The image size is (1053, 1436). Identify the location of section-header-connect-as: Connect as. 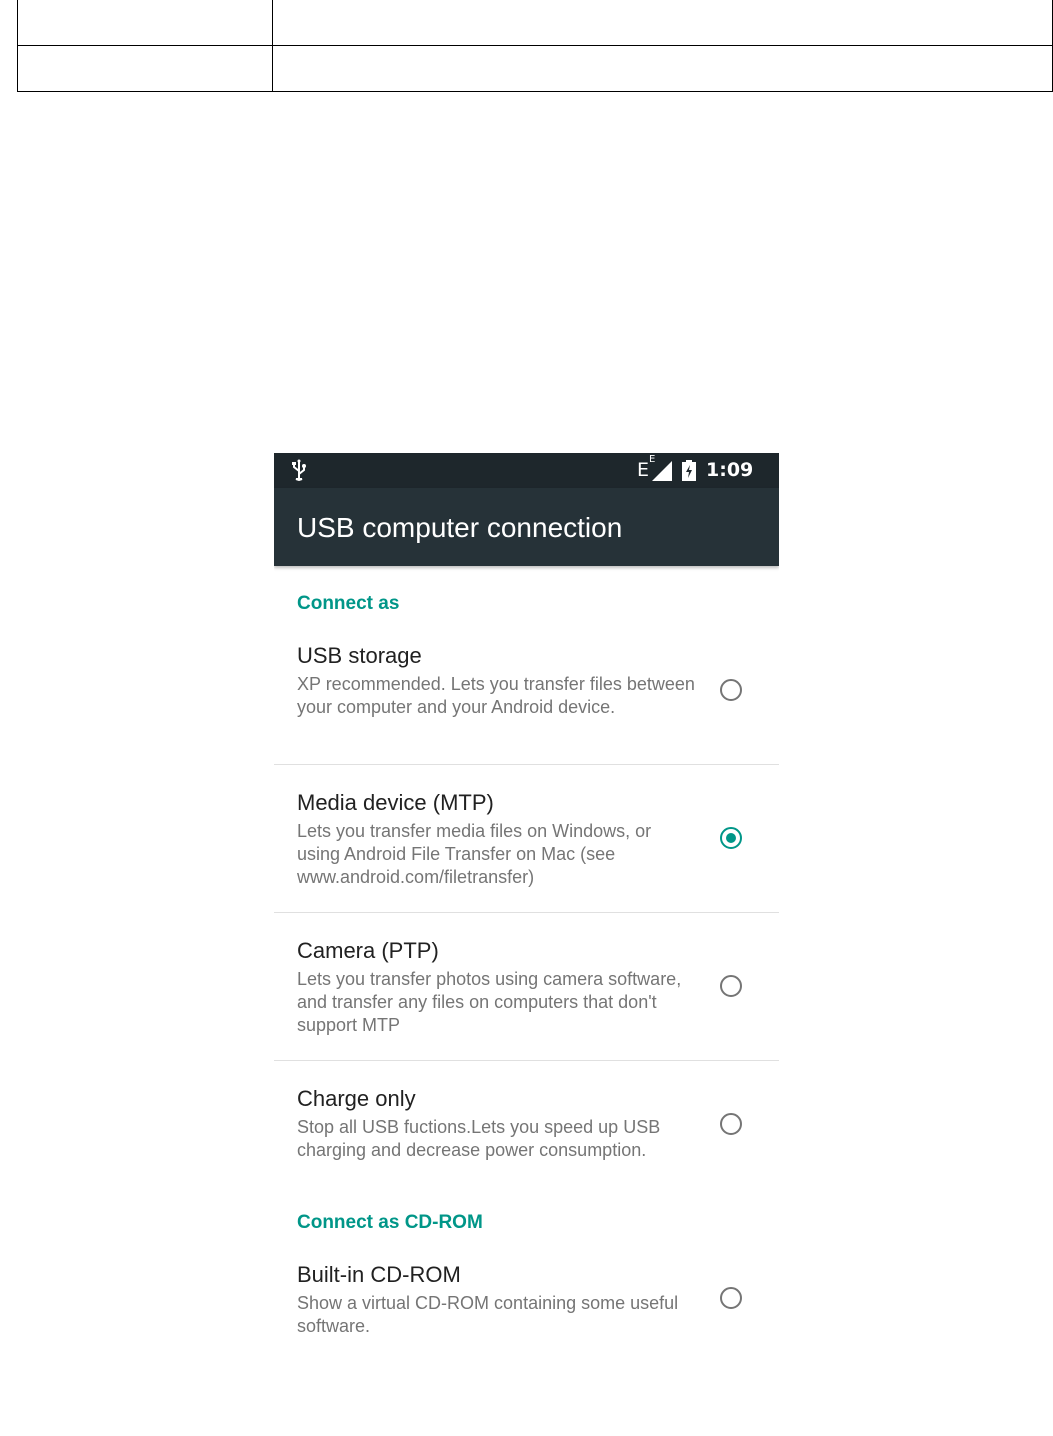
(348, 603).